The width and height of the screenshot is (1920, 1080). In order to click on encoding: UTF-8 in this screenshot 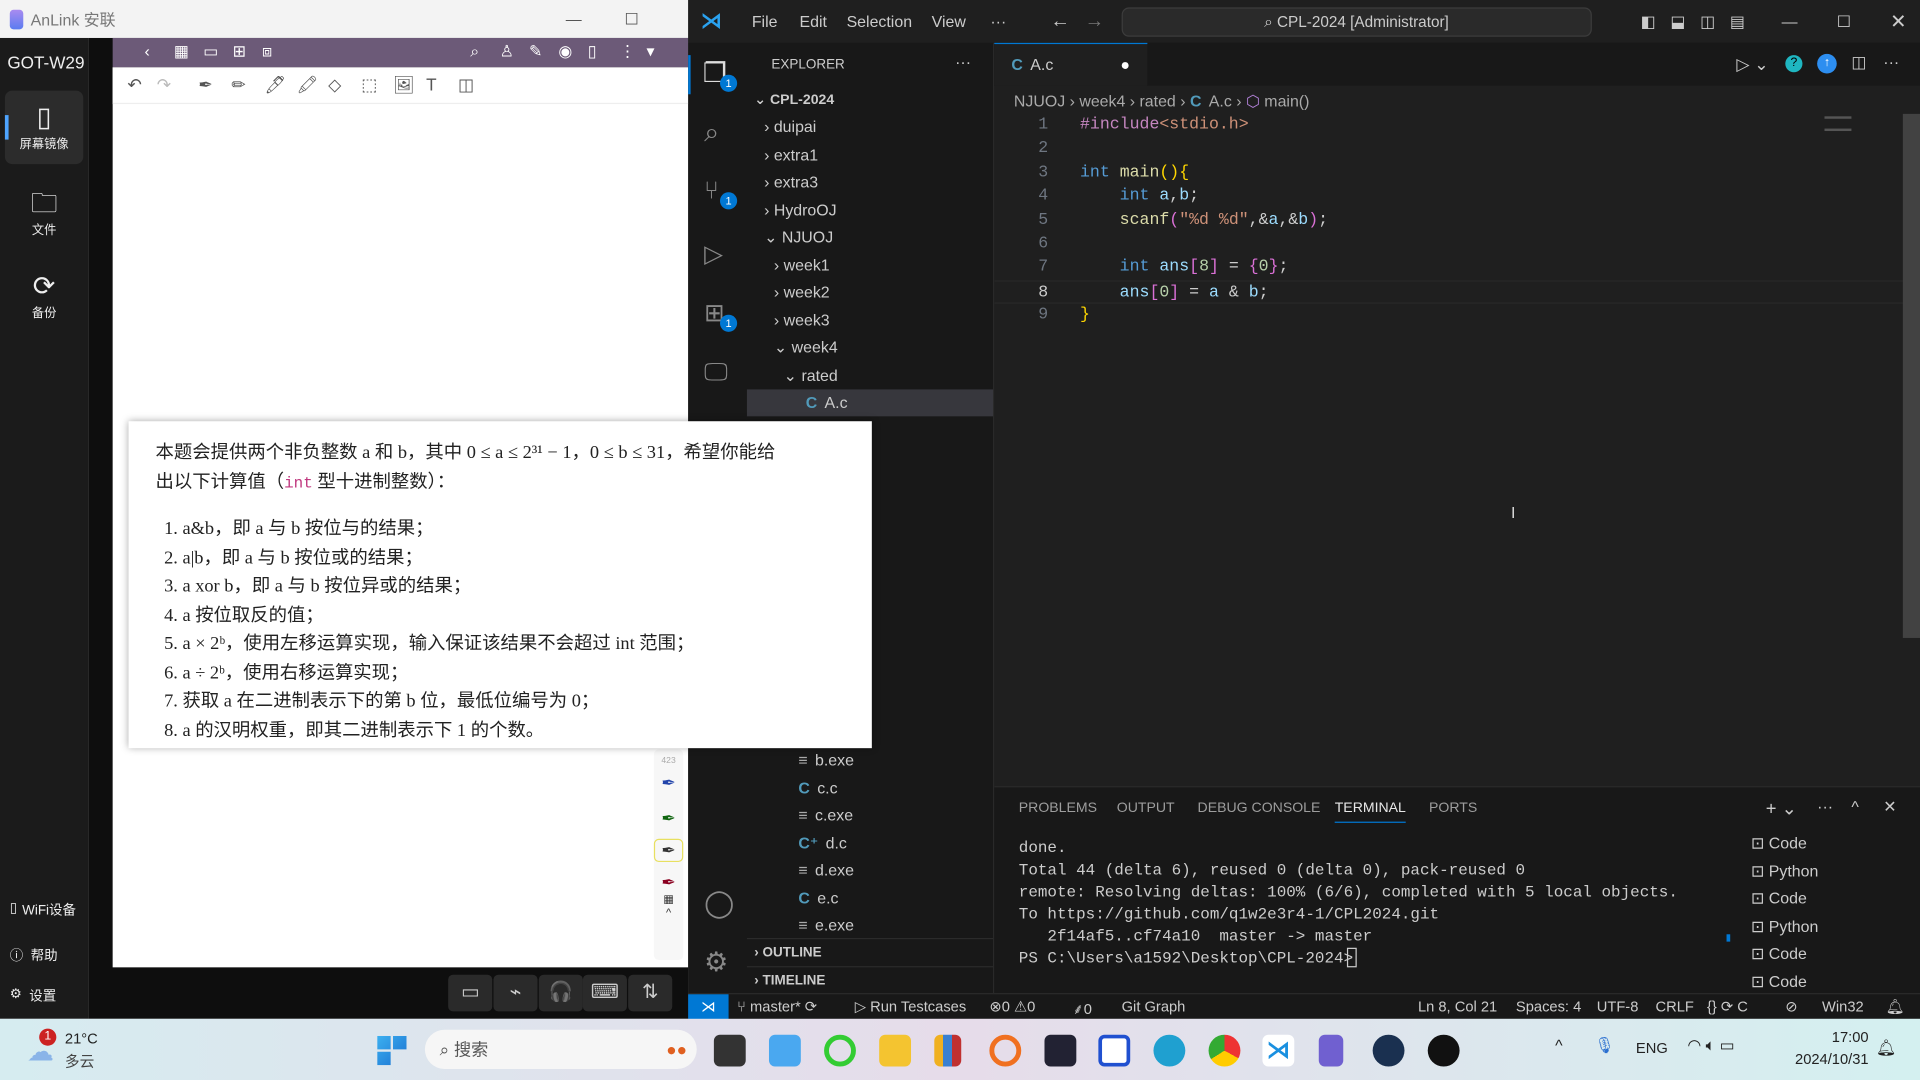, I will do `click(1618, 1006)`.